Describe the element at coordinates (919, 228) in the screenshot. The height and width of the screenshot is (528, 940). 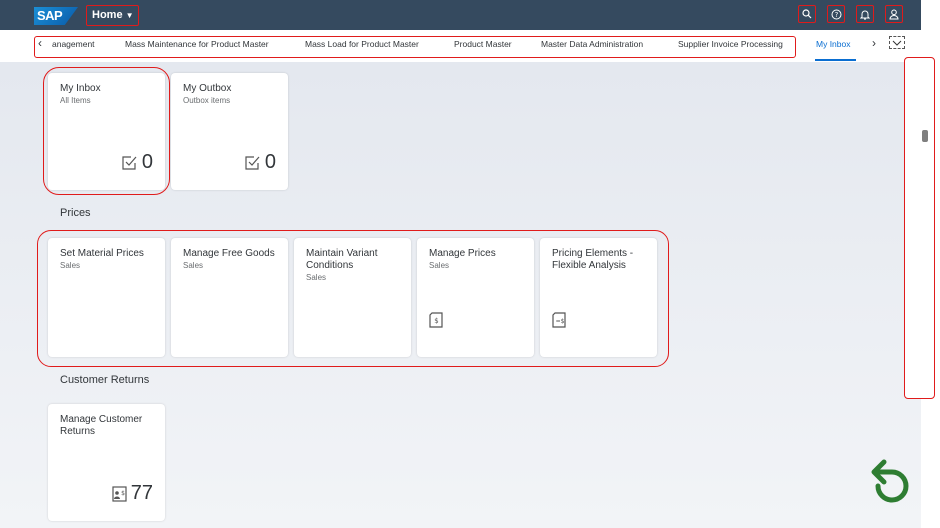
I see `scrollbar-panel` at that location.